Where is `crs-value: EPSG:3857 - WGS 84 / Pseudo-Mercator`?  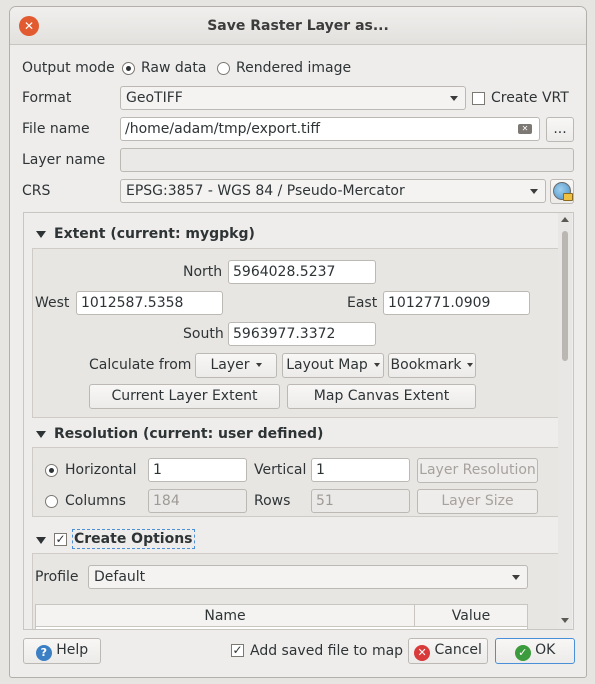
crs-value: EPSG:3857 - WGS 84 / Pseudo-Mercator is located at coordinates (265, 191).